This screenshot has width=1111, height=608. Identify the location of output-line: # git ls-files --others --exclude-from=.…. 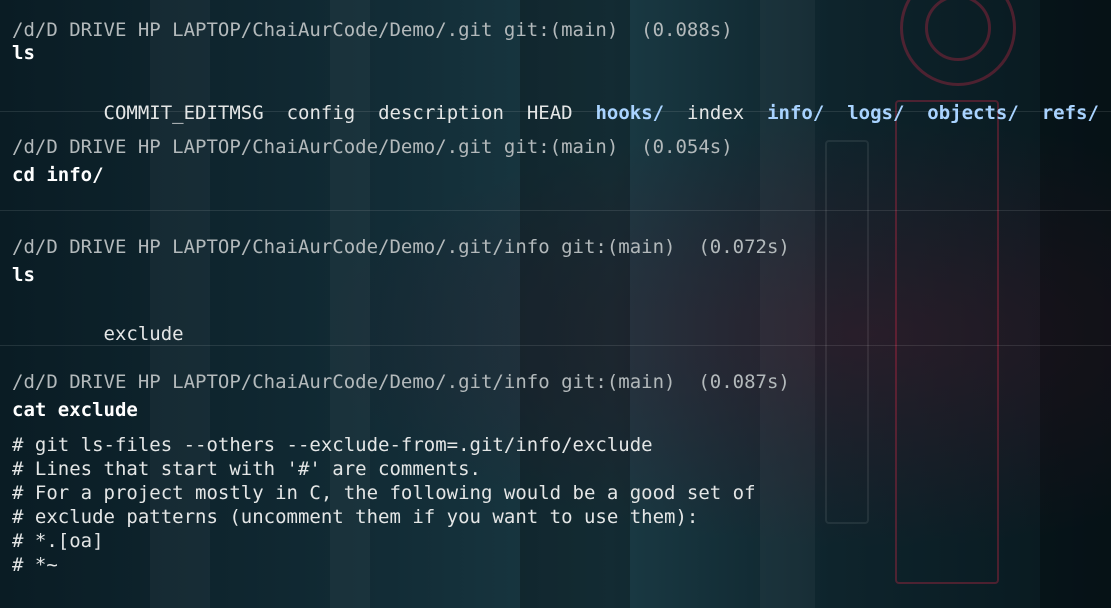
(332, 445).